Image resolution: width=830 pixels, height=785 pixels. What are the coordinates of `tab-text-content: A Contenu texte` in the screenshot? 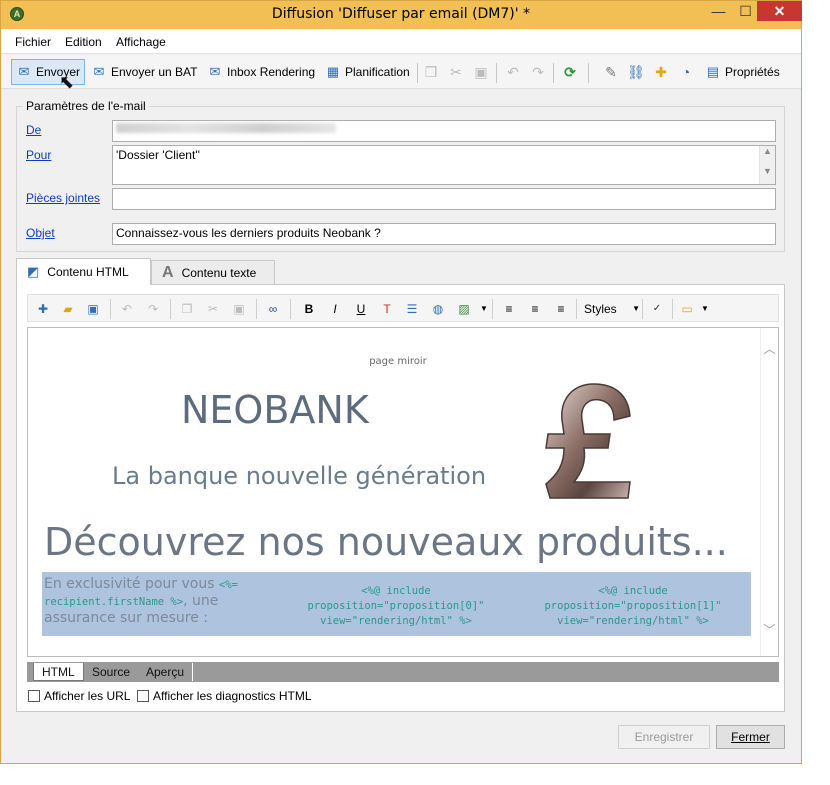 It's located at (213, 272).